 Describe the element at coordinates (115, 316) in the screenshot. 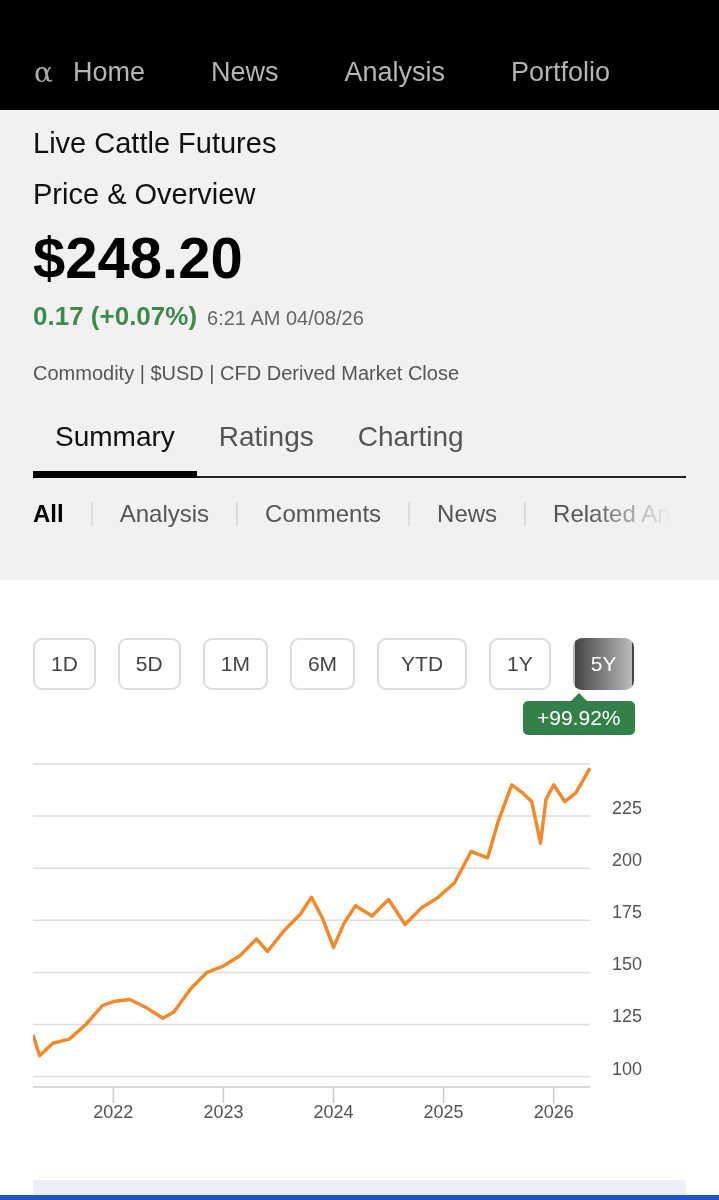

I see `price-change: 0.17 (+0.07%)` at that location.